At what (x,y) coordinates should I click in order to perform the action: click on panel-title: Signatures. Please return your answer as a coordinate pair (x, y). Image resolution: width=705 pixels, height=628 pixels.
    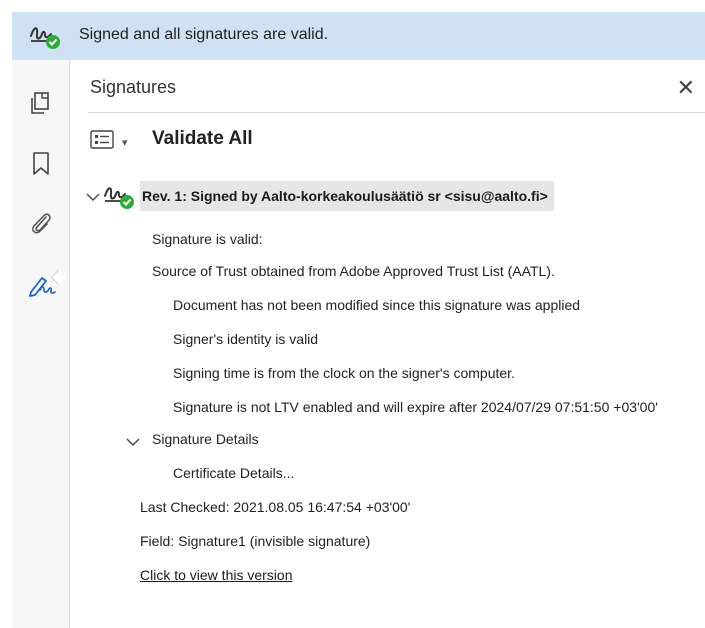
    Looking at the image, I should click on (133, 87).